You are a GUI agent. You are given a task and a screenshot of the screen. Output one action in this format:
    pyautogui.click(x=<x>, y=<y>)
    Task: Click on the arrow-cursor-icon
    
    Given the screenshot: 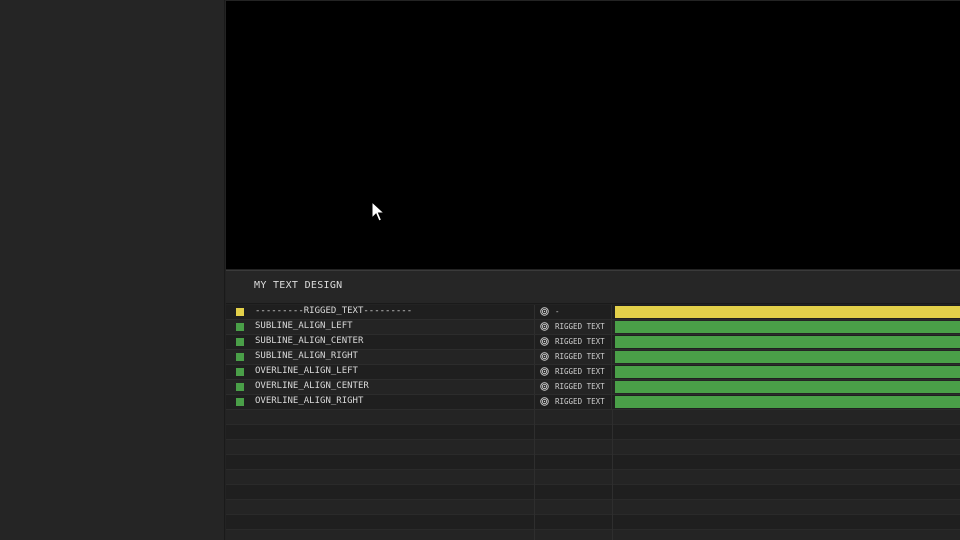 What is the action you would take?
    pyautogui.click(x=378, y=211)
    